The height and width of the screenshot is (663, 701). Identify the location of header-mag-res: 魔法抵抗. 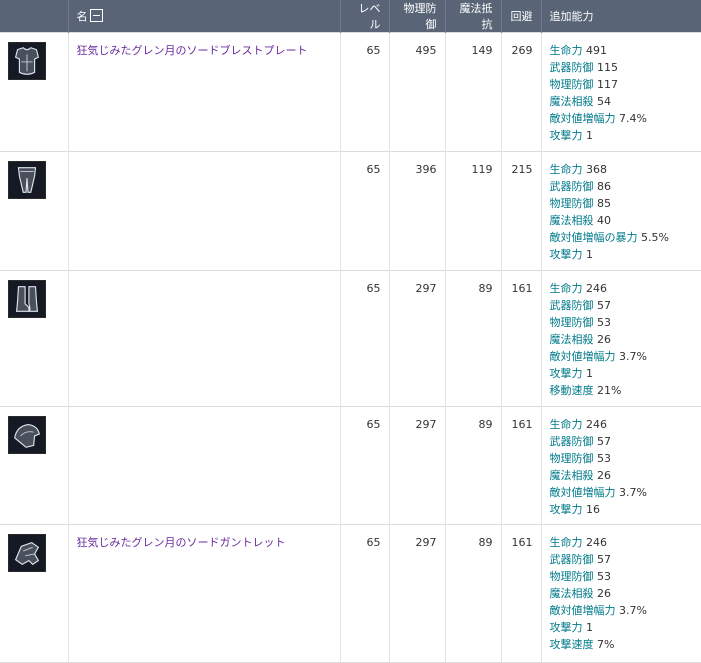
(472, 16).